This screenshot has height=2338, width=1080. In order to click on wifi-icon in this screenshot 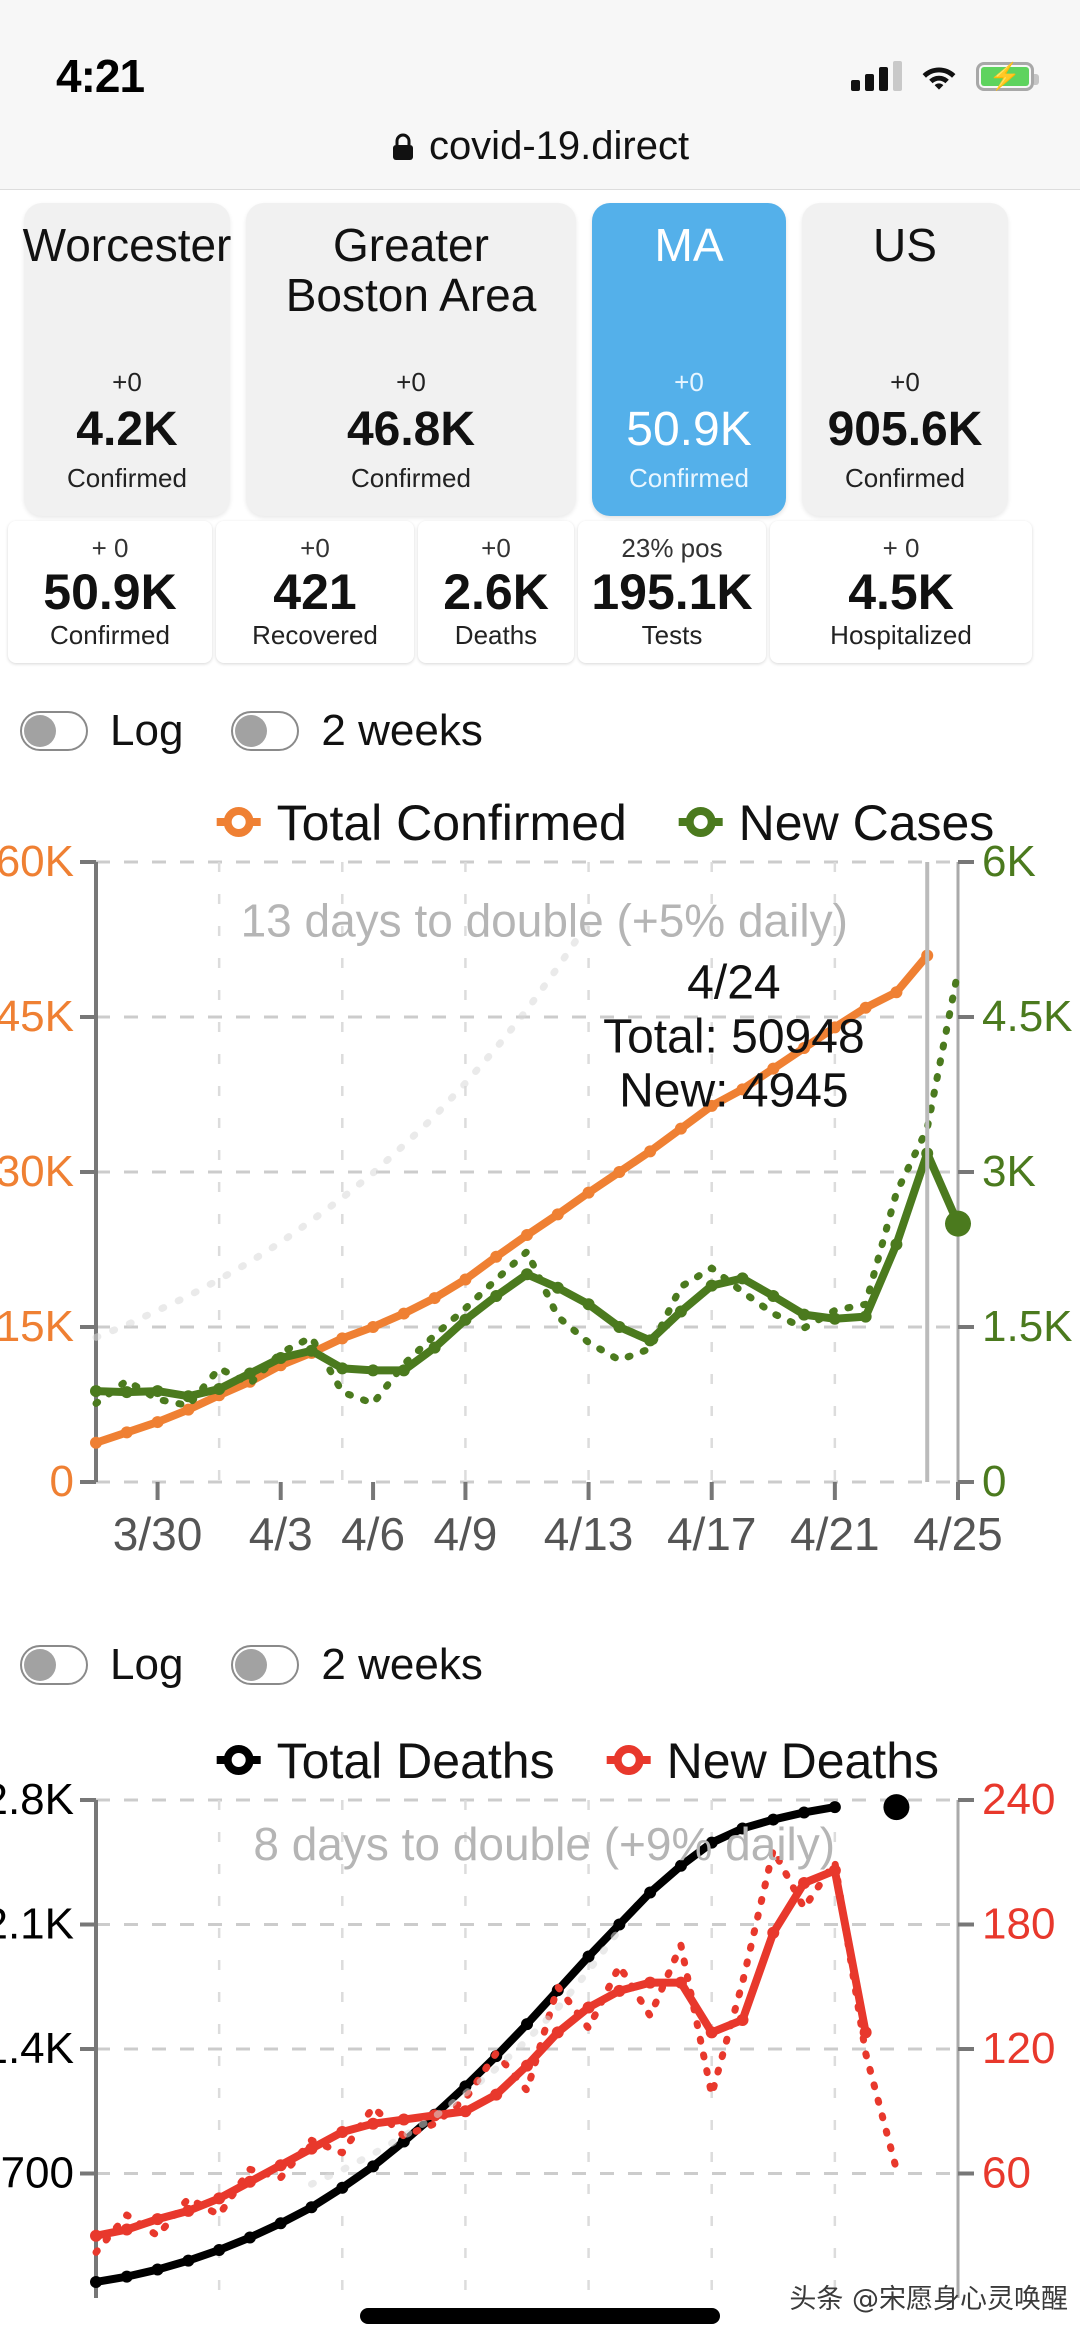, I will do `click(939, 78)`.